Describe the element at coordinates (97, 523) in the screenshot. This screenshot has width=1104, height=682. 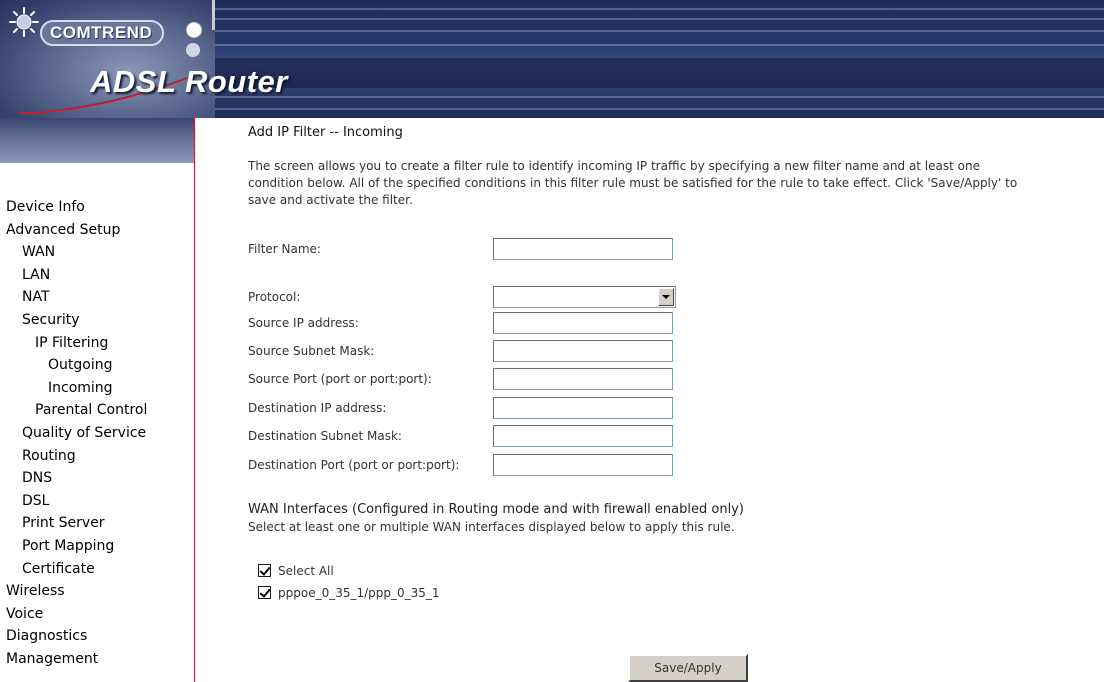
I see `sidebar-item-print-server: Print Server` at that location.